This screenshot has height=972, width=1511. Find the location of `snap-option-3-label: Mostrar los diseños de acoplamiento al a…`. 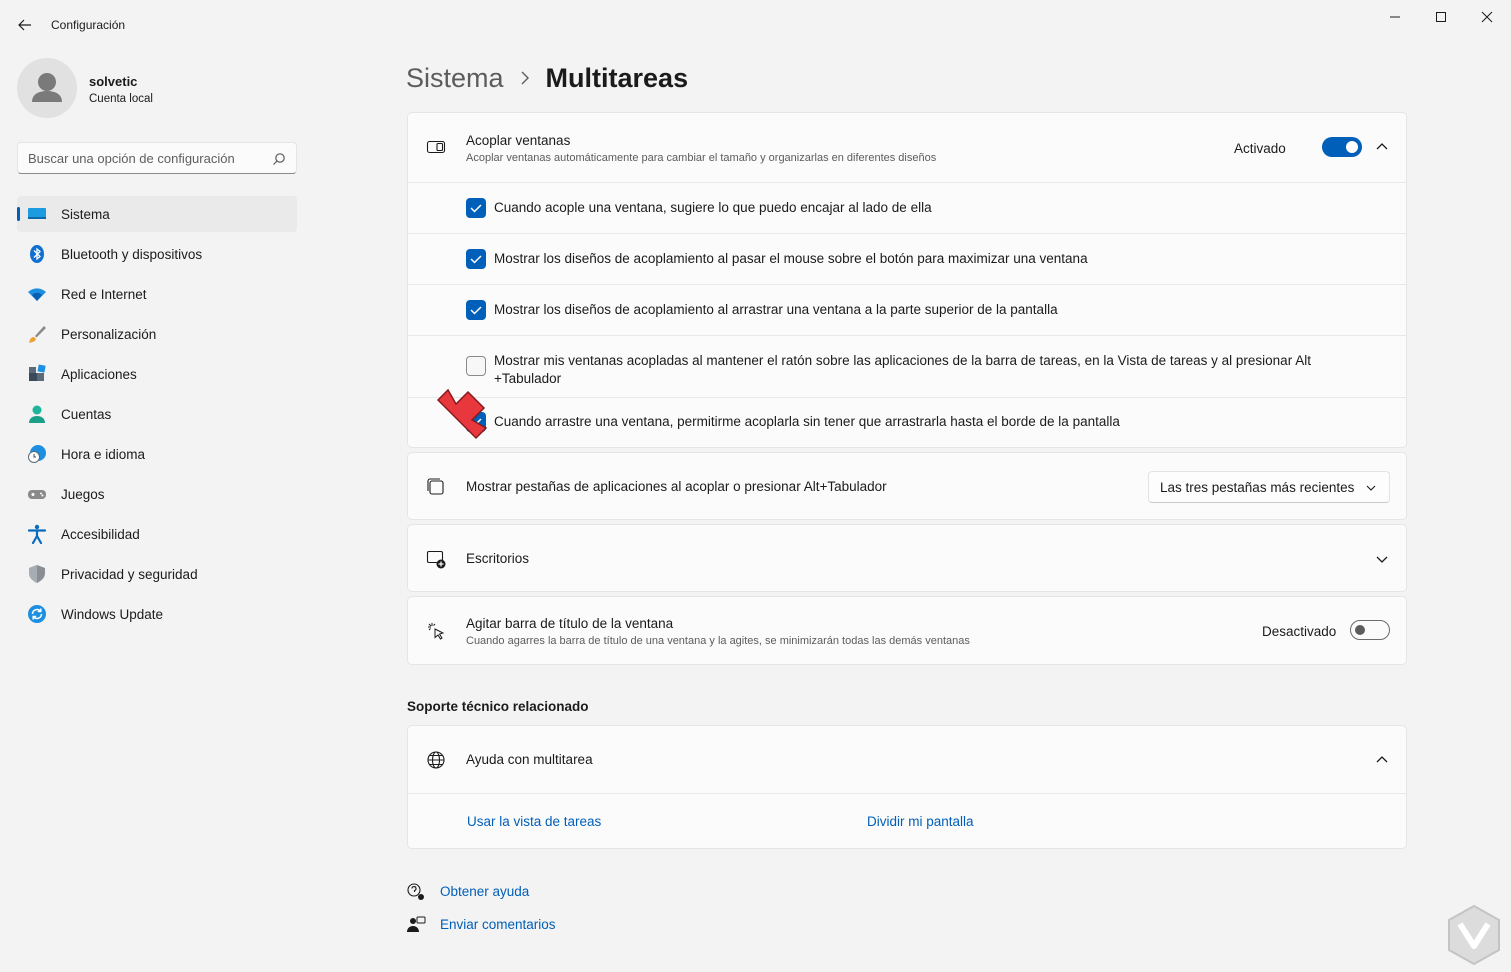

snap-option-3-label: Mostrar los diseños de acoplamiento al a… is located at coordinates (776, 309).